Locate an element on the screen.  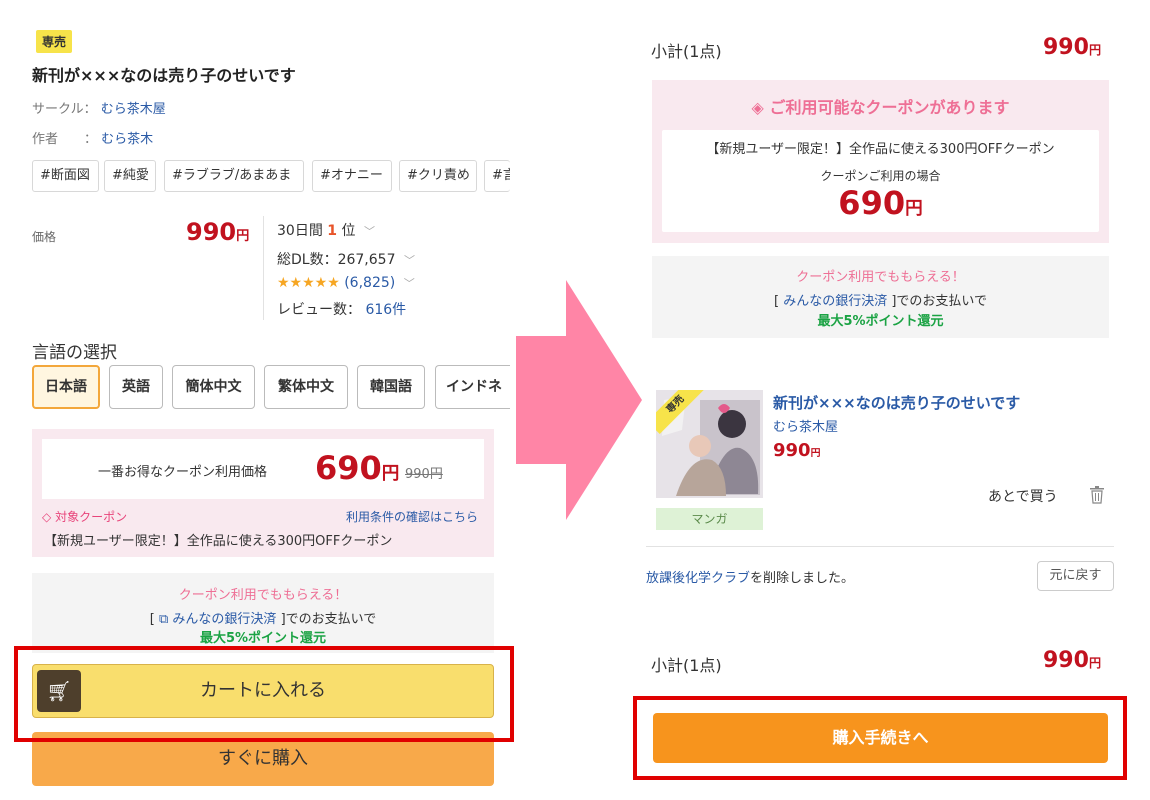
arrow-right-icon is located at coordinates (579, 400).